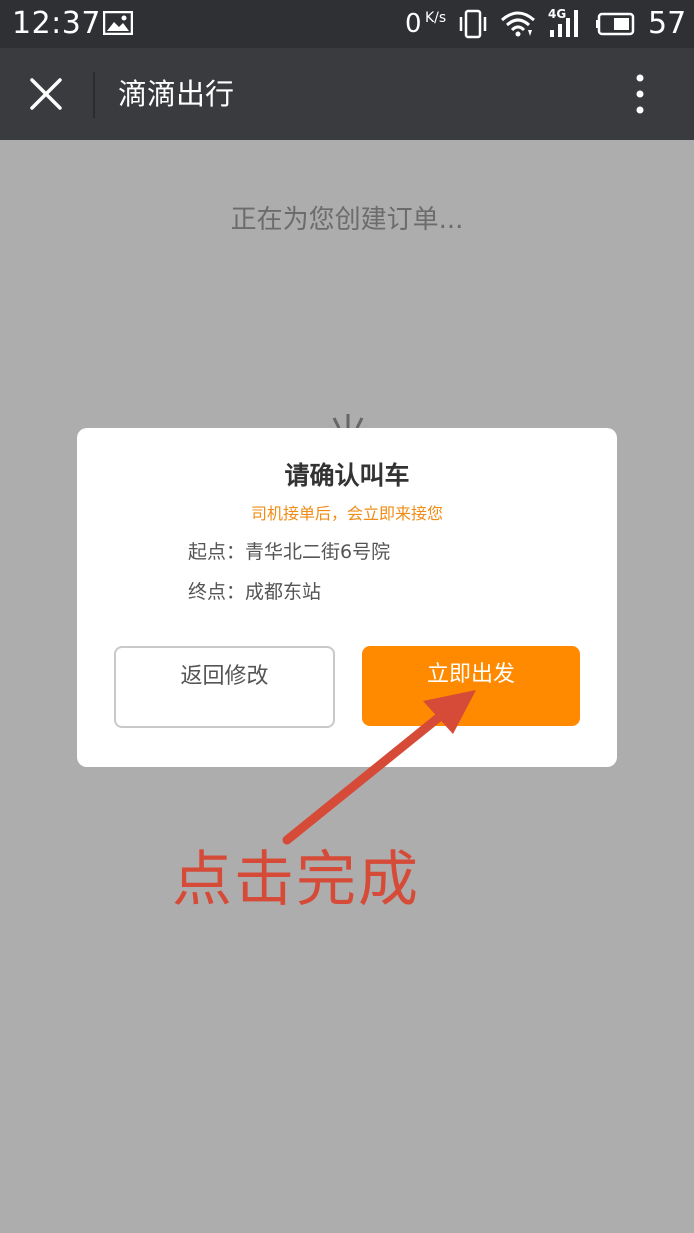  What do you see at coordinates (347, 24) in the screenshot?
I see `status-bar: 12:37 0 K/s 4G 57` at bounding box center [347, 24].